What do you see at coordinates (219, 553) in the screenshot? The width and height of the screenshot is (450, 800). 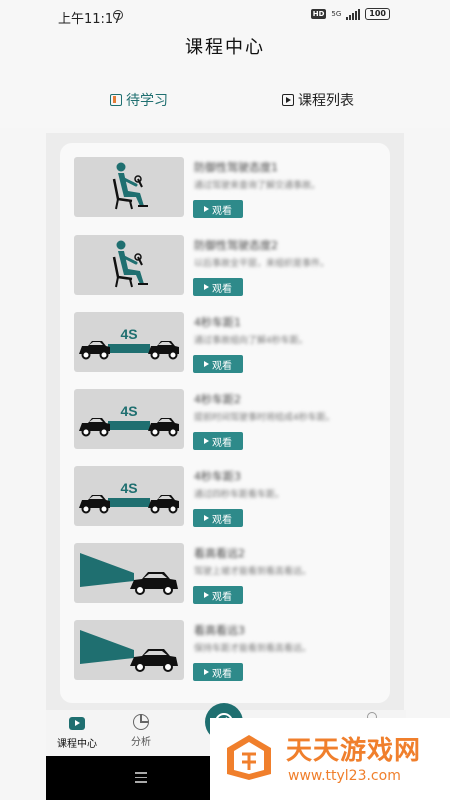 I see `lesson-title: 看高看远2` at bounding box center [219, 553].